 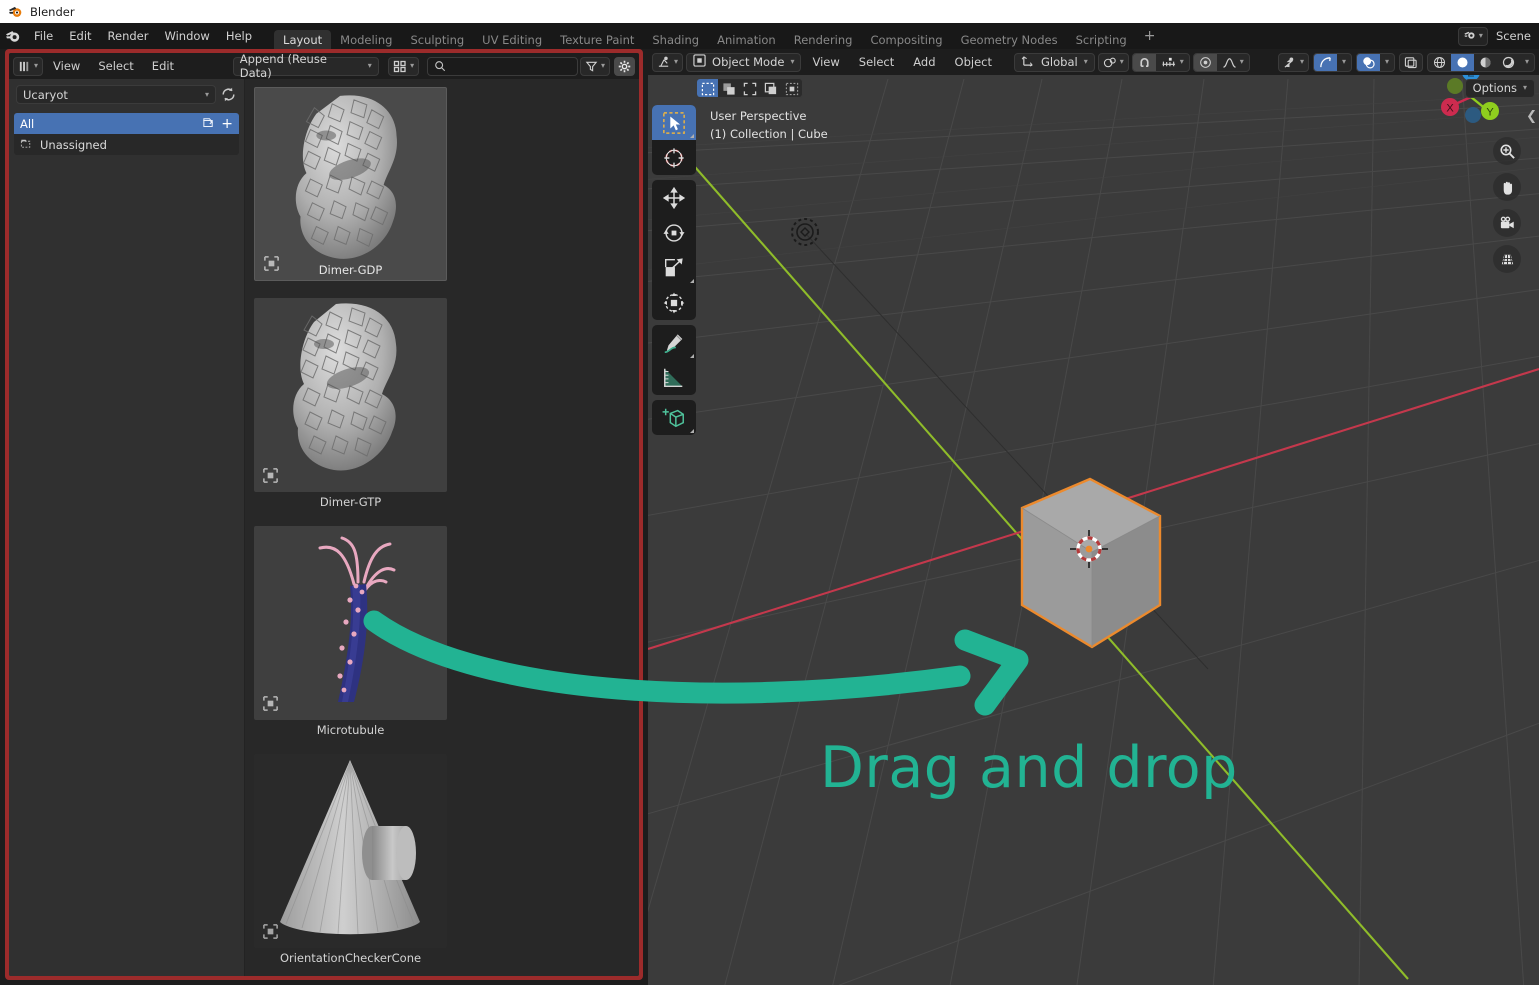 What do you see at coordinates (1172, 62) in the screenshot?
I see `snap-target-selector: ▾` at bounding box center [1172, 62].